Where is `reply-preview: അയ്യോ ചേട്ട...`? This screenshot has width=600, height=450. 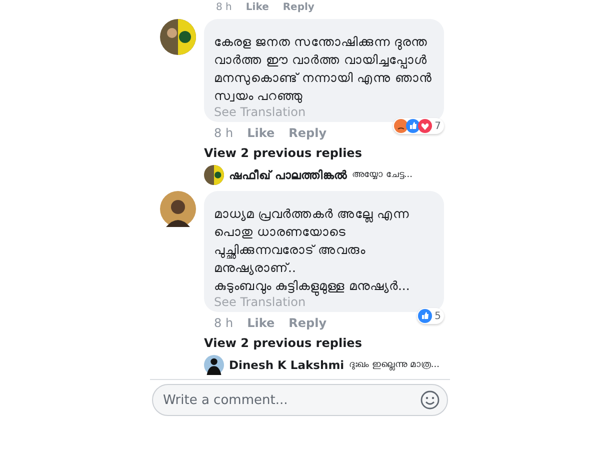 reply-preview: അയ്യോ ചേട്ട... is located at coordinates (382, 175).